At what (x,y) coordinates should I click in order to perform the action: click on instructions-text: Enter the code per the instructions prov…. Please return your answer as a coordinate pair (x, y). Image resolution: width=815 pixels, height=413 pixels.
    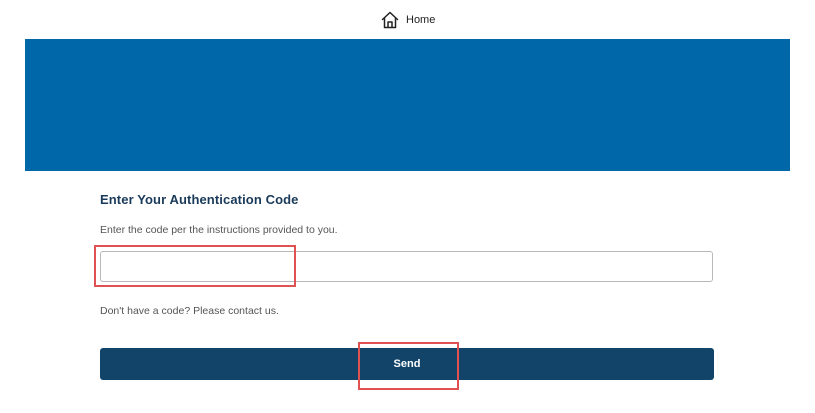
    Looking at the image, I should click on (219, 230).